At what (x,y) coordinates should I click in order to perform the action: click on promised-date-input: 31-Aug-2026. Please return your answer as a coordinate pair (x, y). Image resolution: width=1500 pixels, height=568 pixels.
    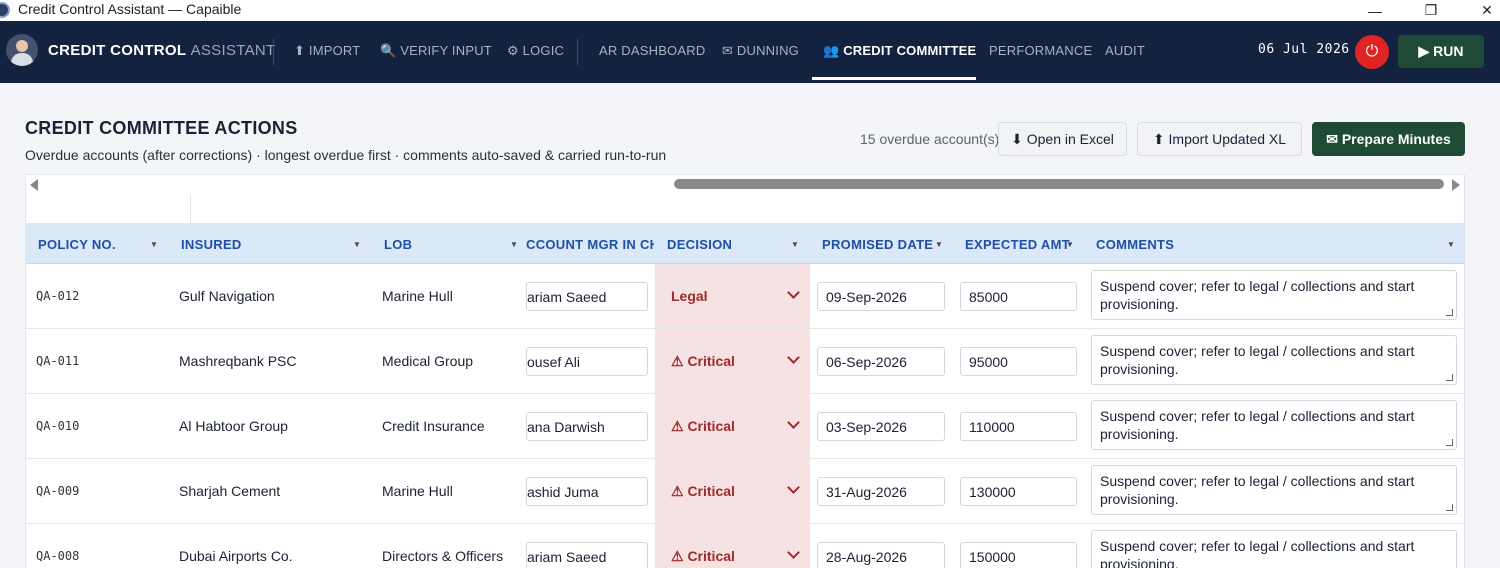
    Looking at the image, I should click on (881, 491).